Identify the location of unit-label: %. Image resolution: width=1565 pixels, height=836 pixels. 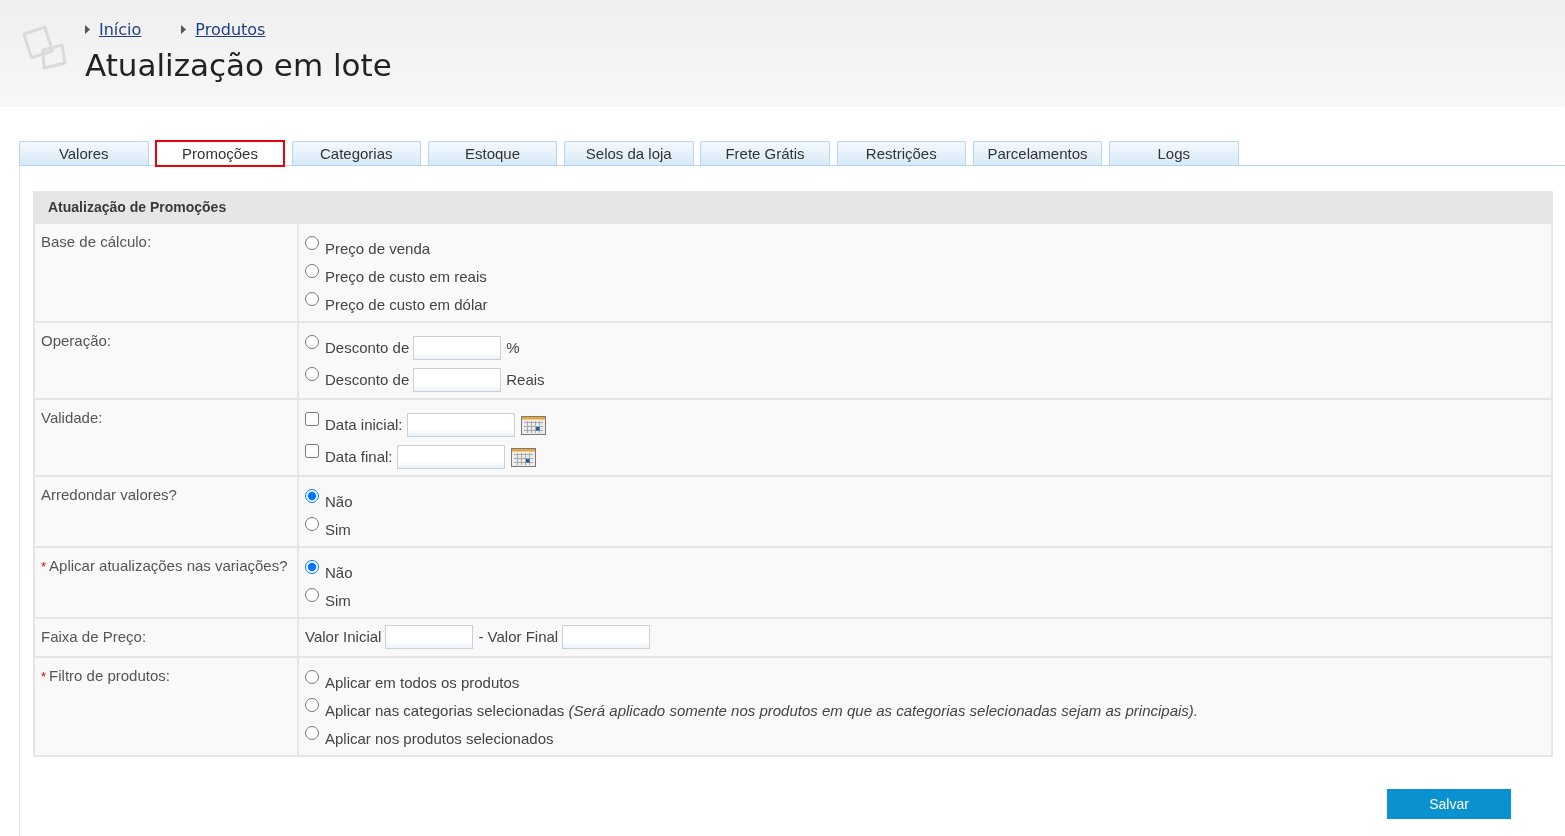
(513, 347).